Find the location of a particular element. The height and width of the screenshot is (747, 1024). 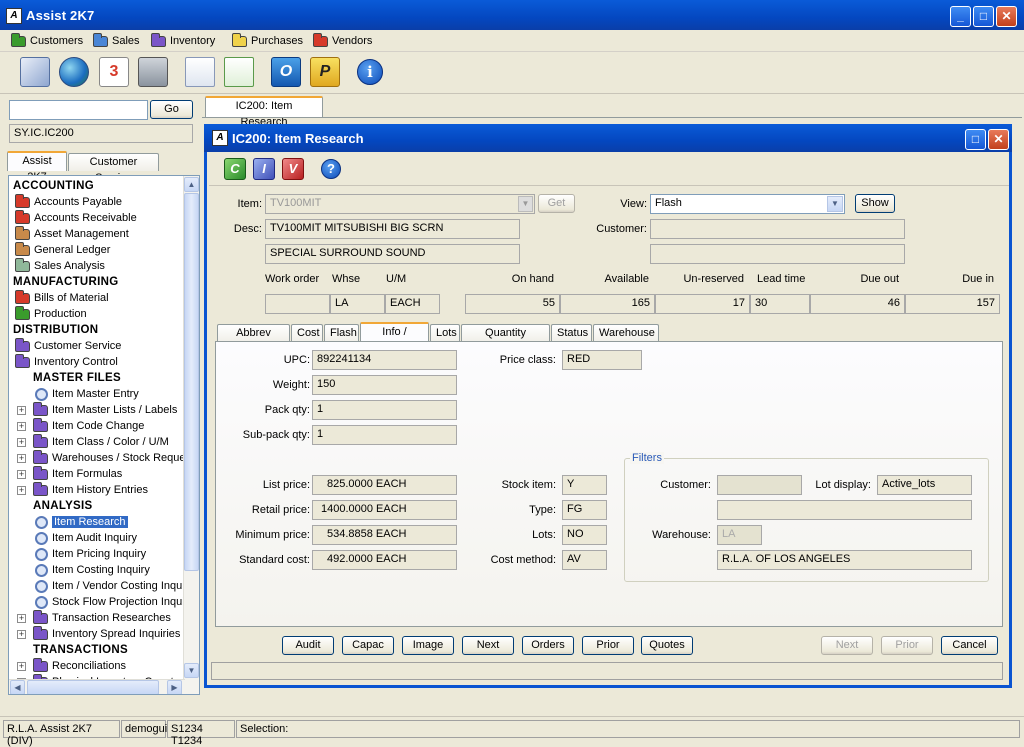

show-button: Show is located at coordinates (875, 203).